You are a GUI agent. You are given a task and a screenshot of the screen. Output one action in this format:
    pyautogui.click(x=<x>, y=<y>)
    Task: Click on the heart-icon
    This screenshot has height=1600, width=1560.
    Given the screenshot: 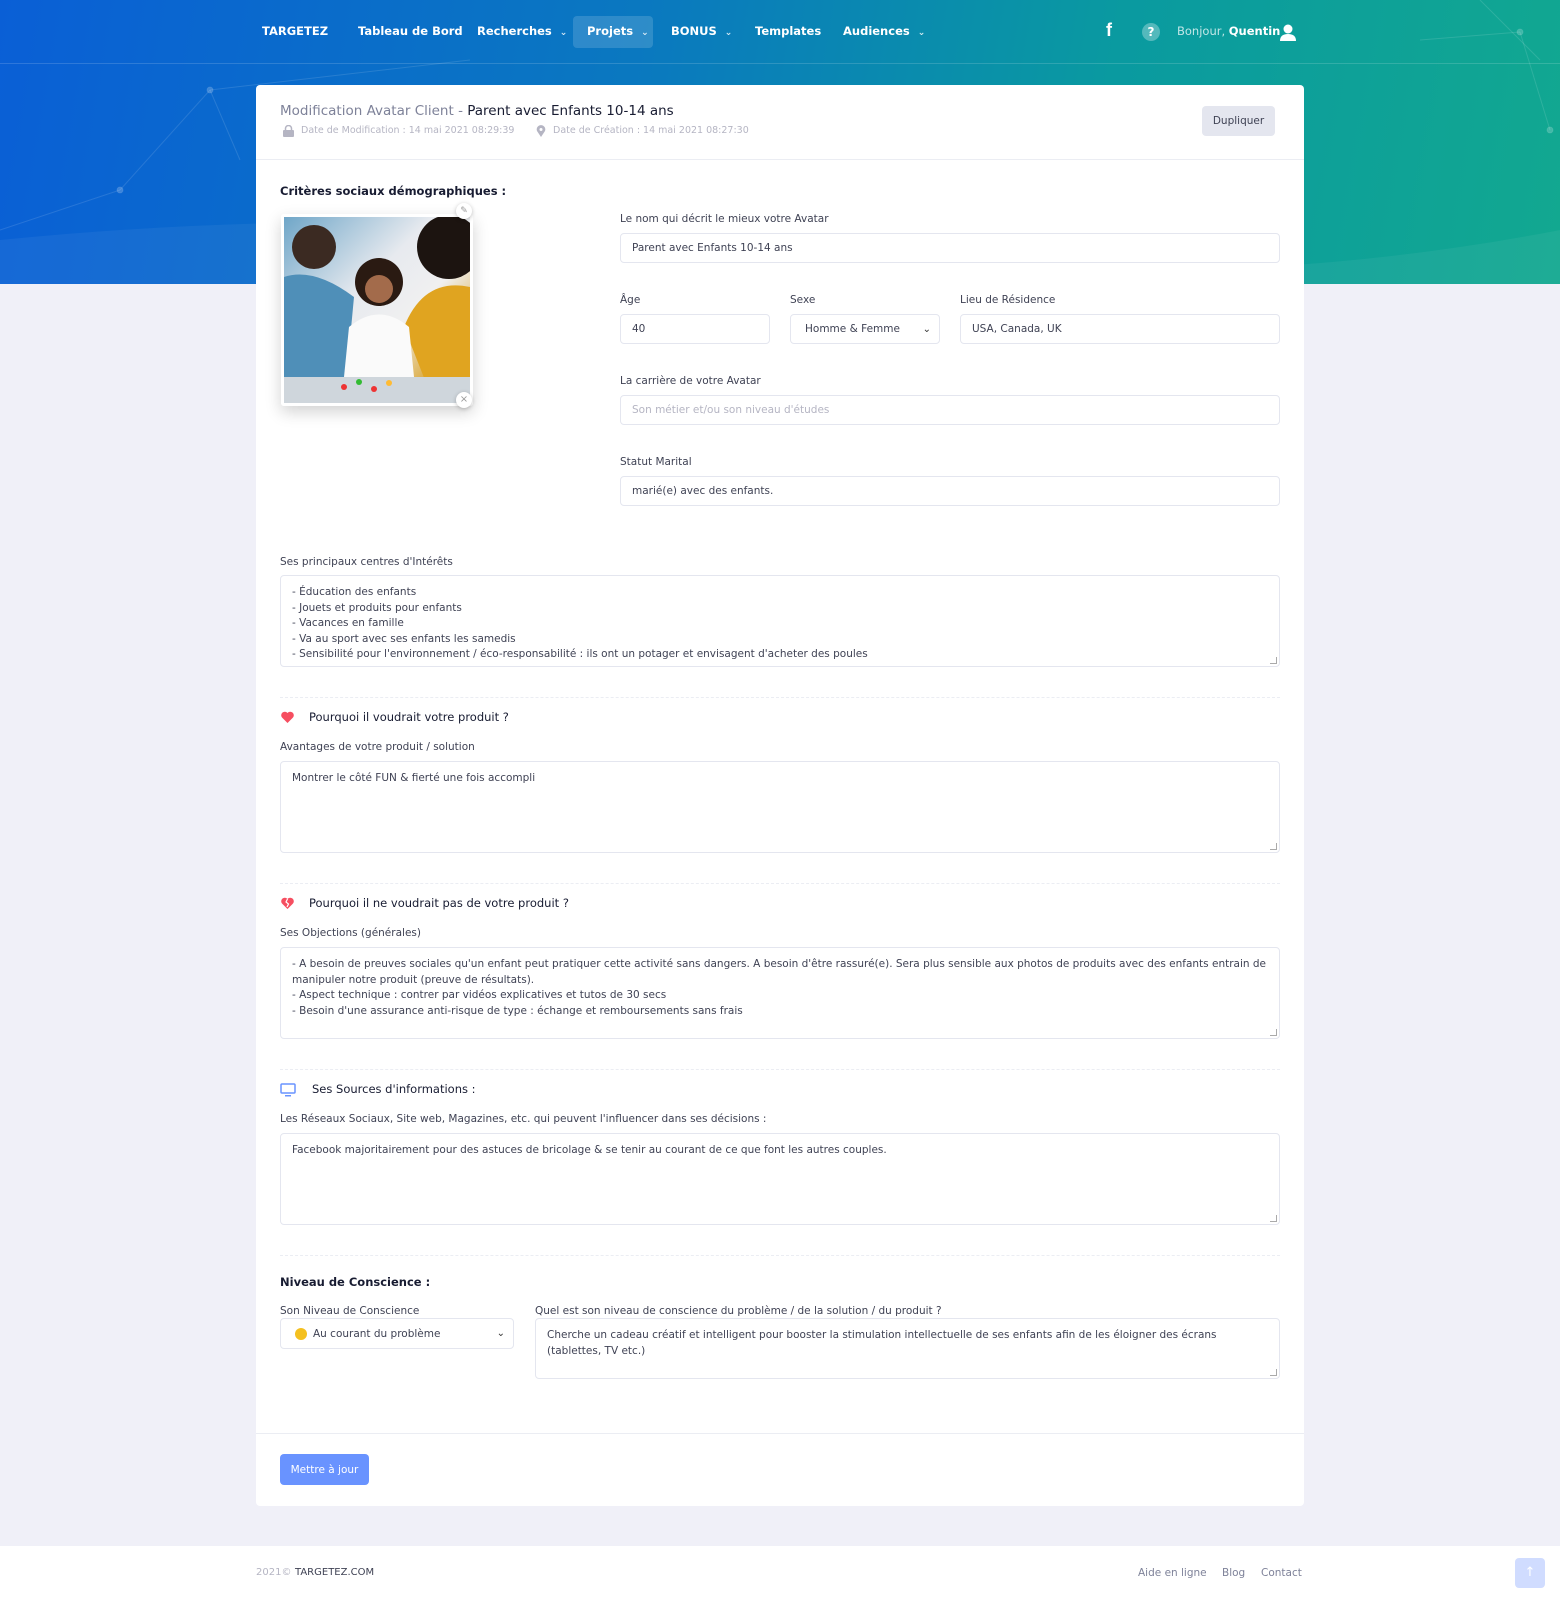 What is the action you would take?
    pyautogui.click(x=287, y=717)
    